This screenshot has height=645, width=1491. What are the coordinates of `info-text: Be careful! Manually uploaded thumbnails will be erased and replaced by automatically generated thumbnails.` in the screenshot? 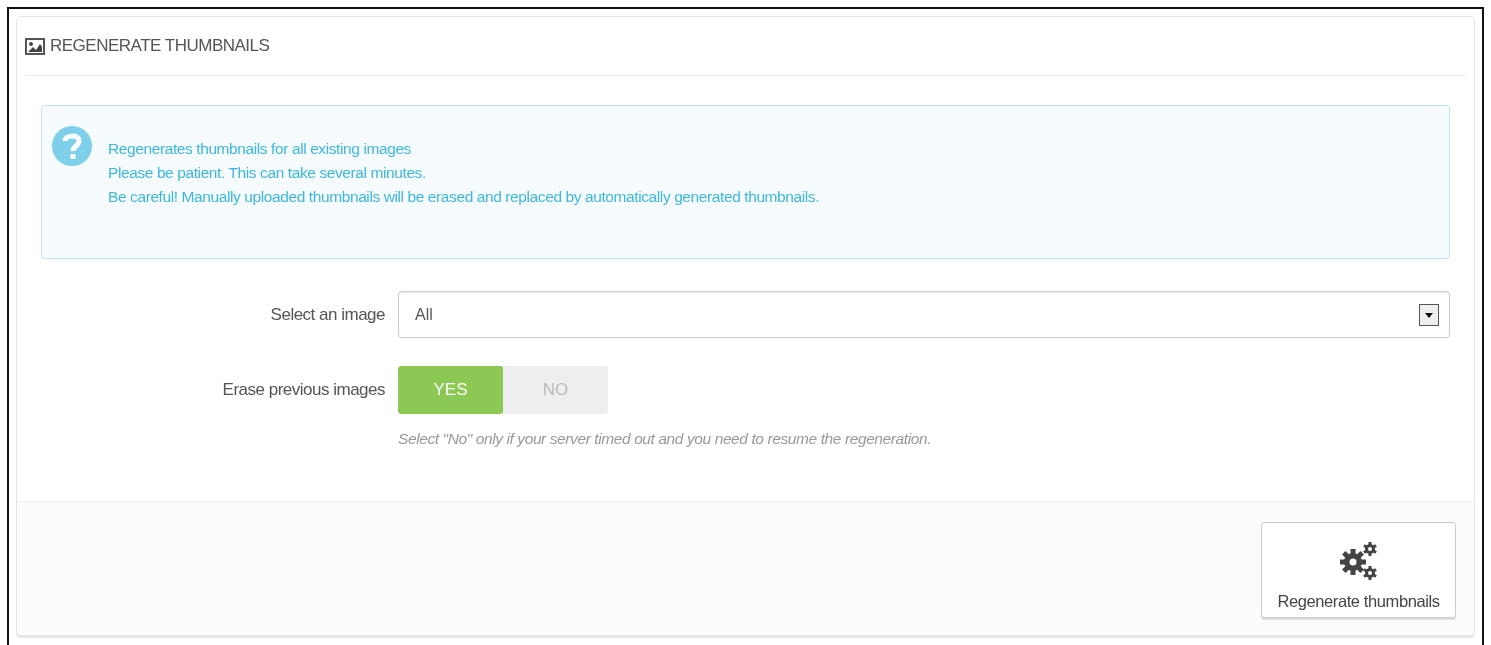 It's located at (464, 197).